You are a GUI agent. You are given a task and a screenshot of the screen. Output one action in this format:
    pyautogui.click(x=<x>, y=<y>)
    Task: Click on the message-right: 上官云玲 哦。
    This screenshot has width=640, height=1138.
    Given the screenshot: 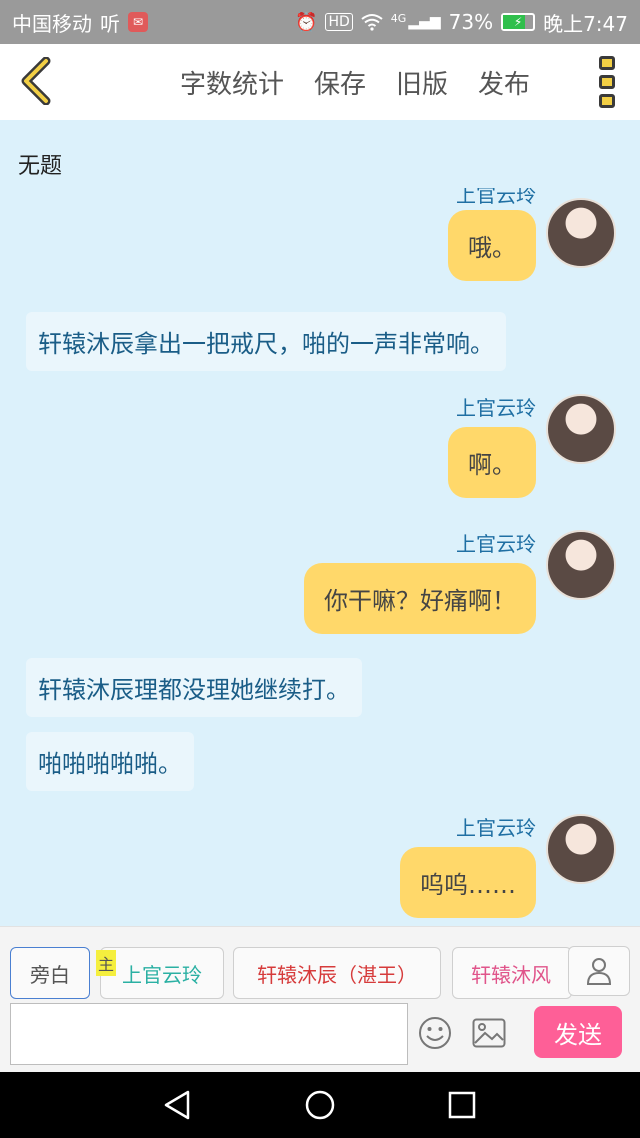 What is the action you would take?
    pyautogui.click(x=492, y=234)
    